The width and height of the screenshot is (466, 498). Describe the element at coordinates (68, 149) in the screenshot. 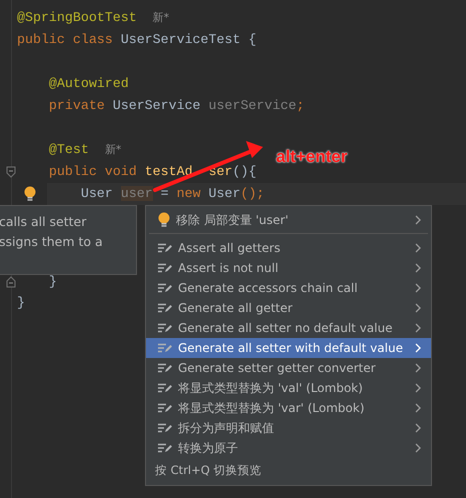

I see `code-text: @Test` at that location.